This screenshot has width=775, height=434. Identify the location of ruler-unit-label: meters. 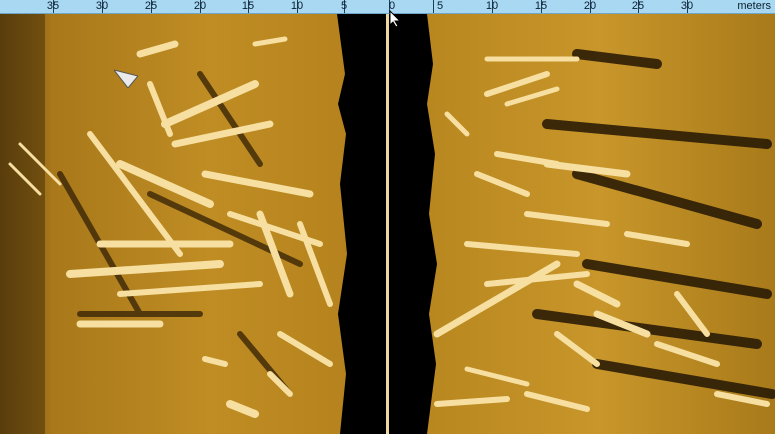
(754, 6).